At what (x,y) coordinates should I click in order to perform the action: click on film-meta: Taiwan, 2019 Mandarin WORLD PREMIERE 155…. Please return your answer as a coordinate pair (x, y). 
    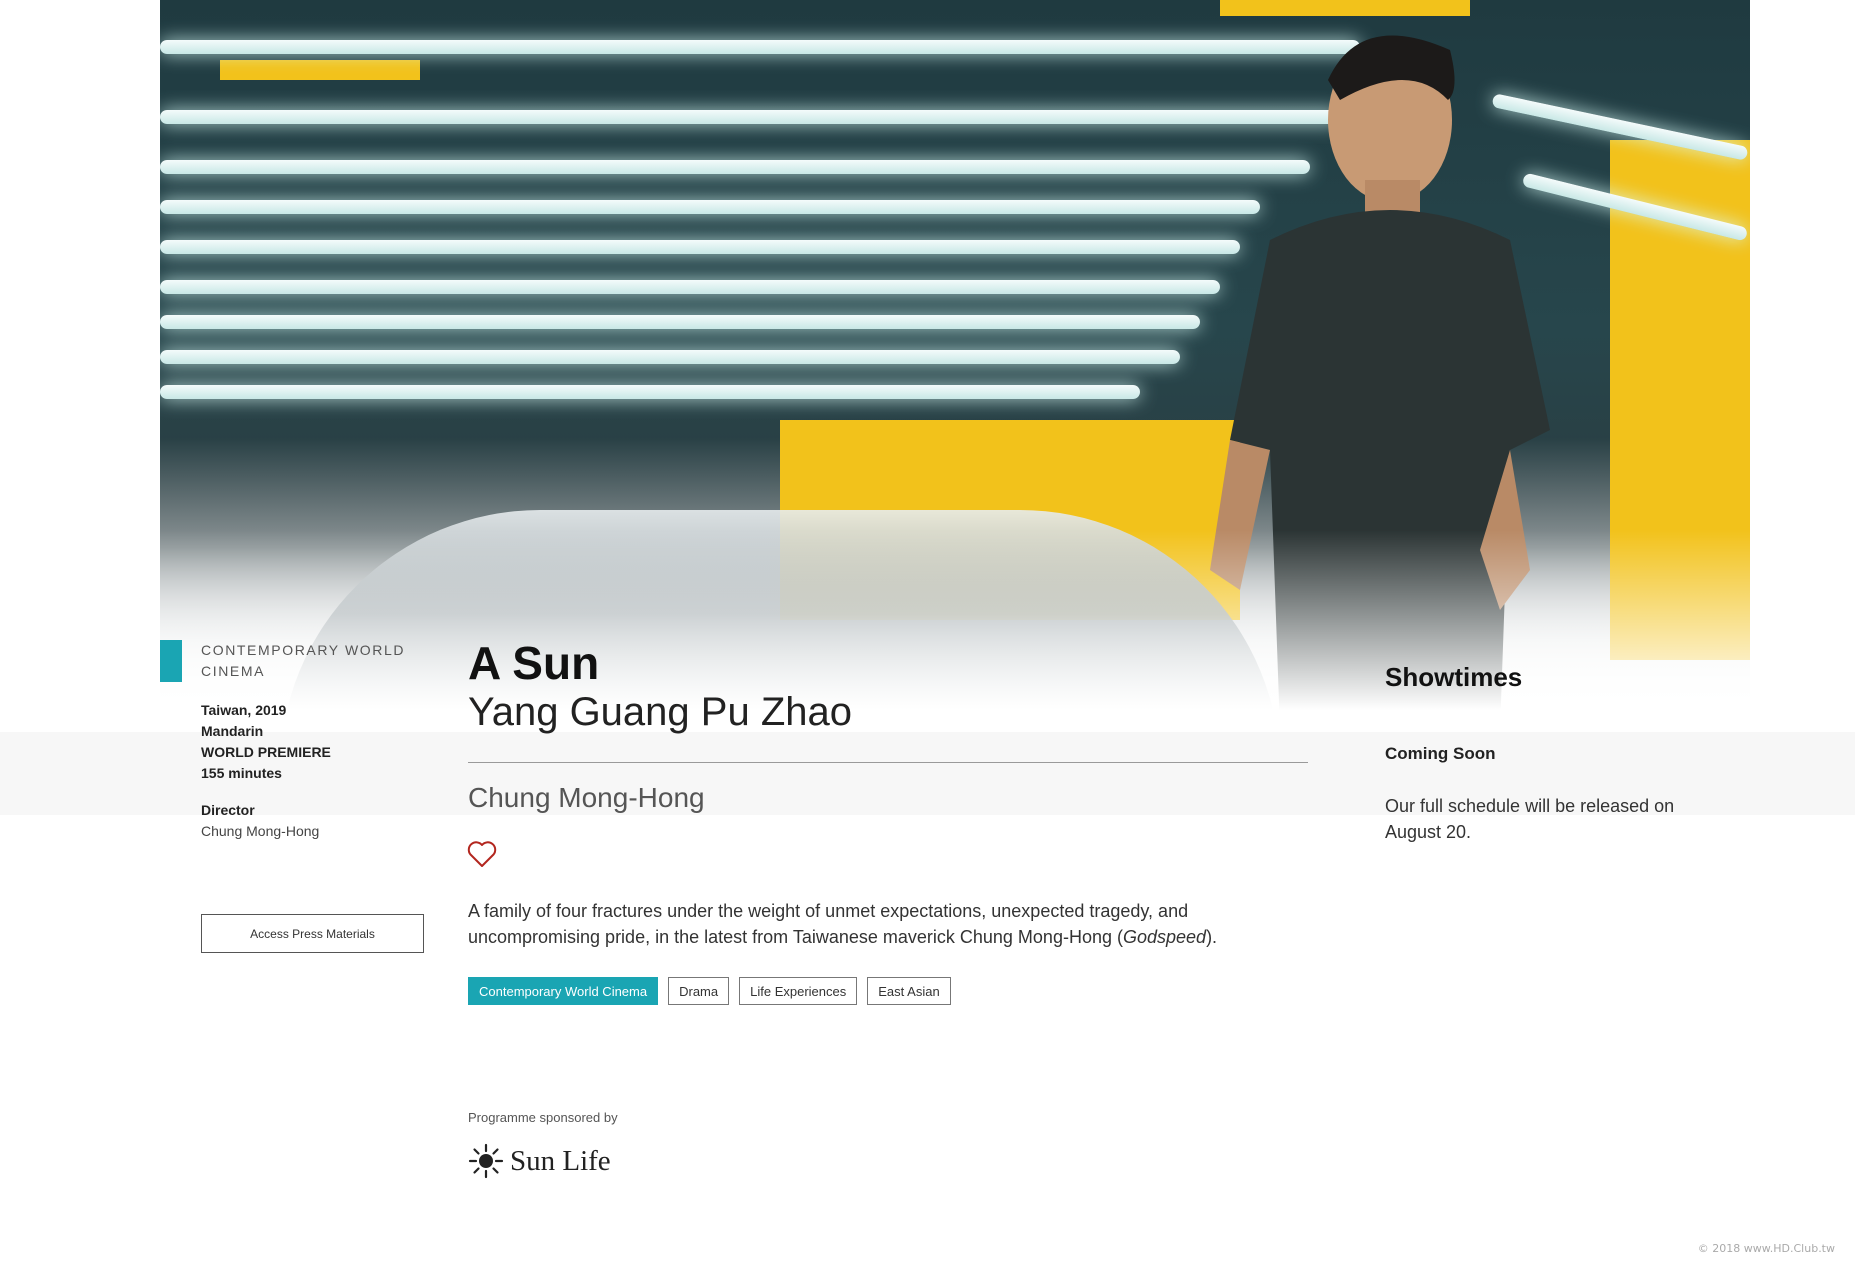
    Looking at the image, I should click on (266, 742).